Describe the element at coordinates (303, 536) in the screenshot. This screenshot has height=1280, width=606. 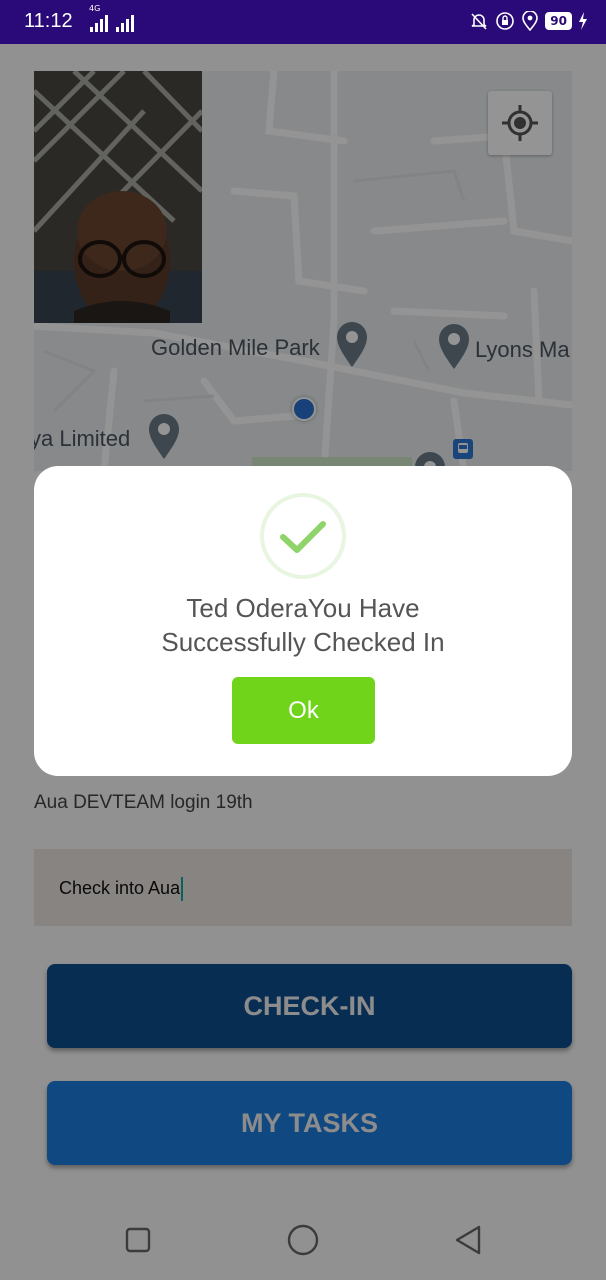
I see `check-icon` at that location.